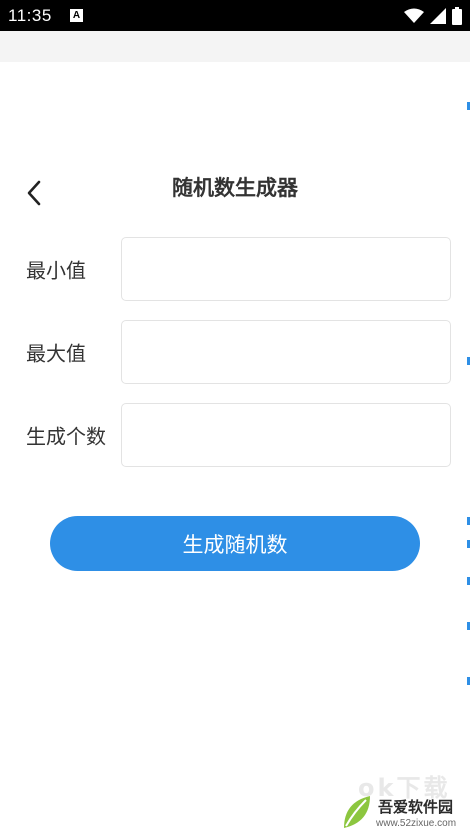 The image size is (470, 835). What do you see at coordinates (286, 269) in the screenshot?
I see `min-value-input` at bounding box center [286, 269].